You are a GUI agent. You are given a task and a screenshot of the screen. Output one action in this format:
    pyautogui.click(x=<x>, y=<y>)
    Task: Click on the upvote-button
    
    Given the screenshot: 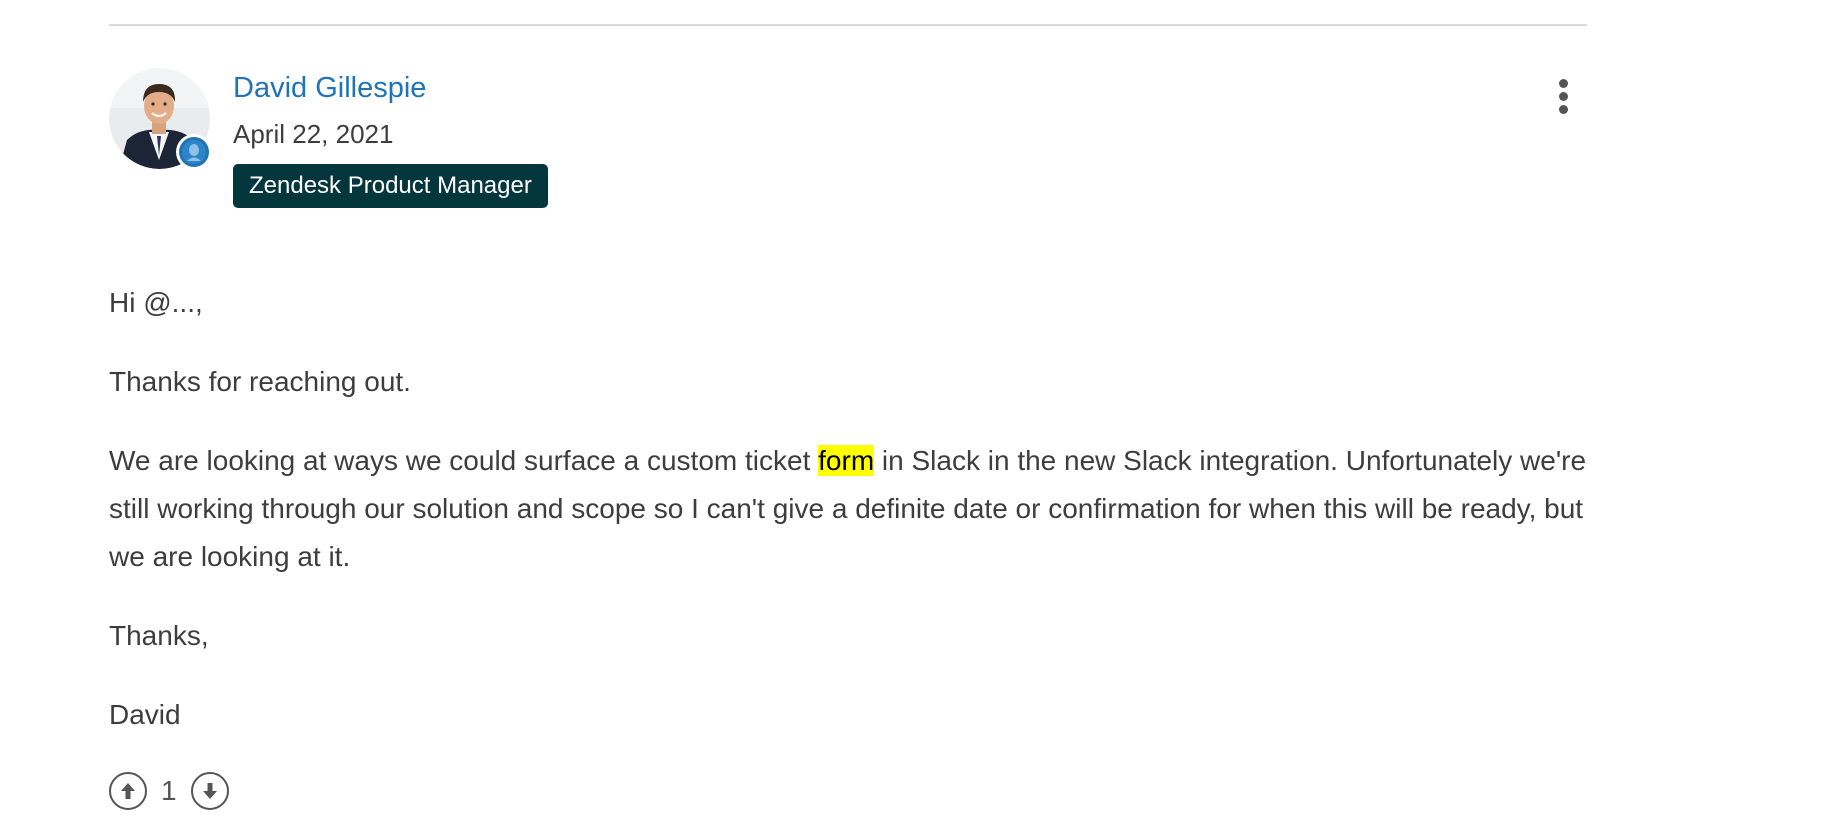 What is the action you would take?
    pyautogui.click(x=128, y=791)
    